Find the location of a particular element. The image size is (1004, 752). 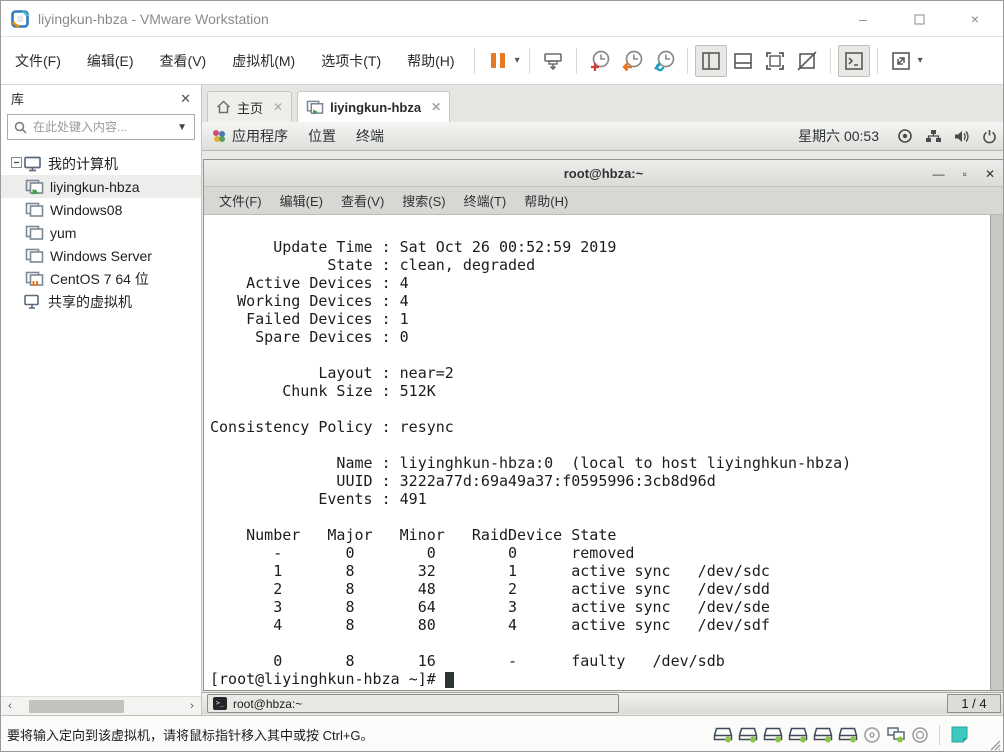

terminal-menu-terminal: 终端(T) is located at coordinates (485, 200).